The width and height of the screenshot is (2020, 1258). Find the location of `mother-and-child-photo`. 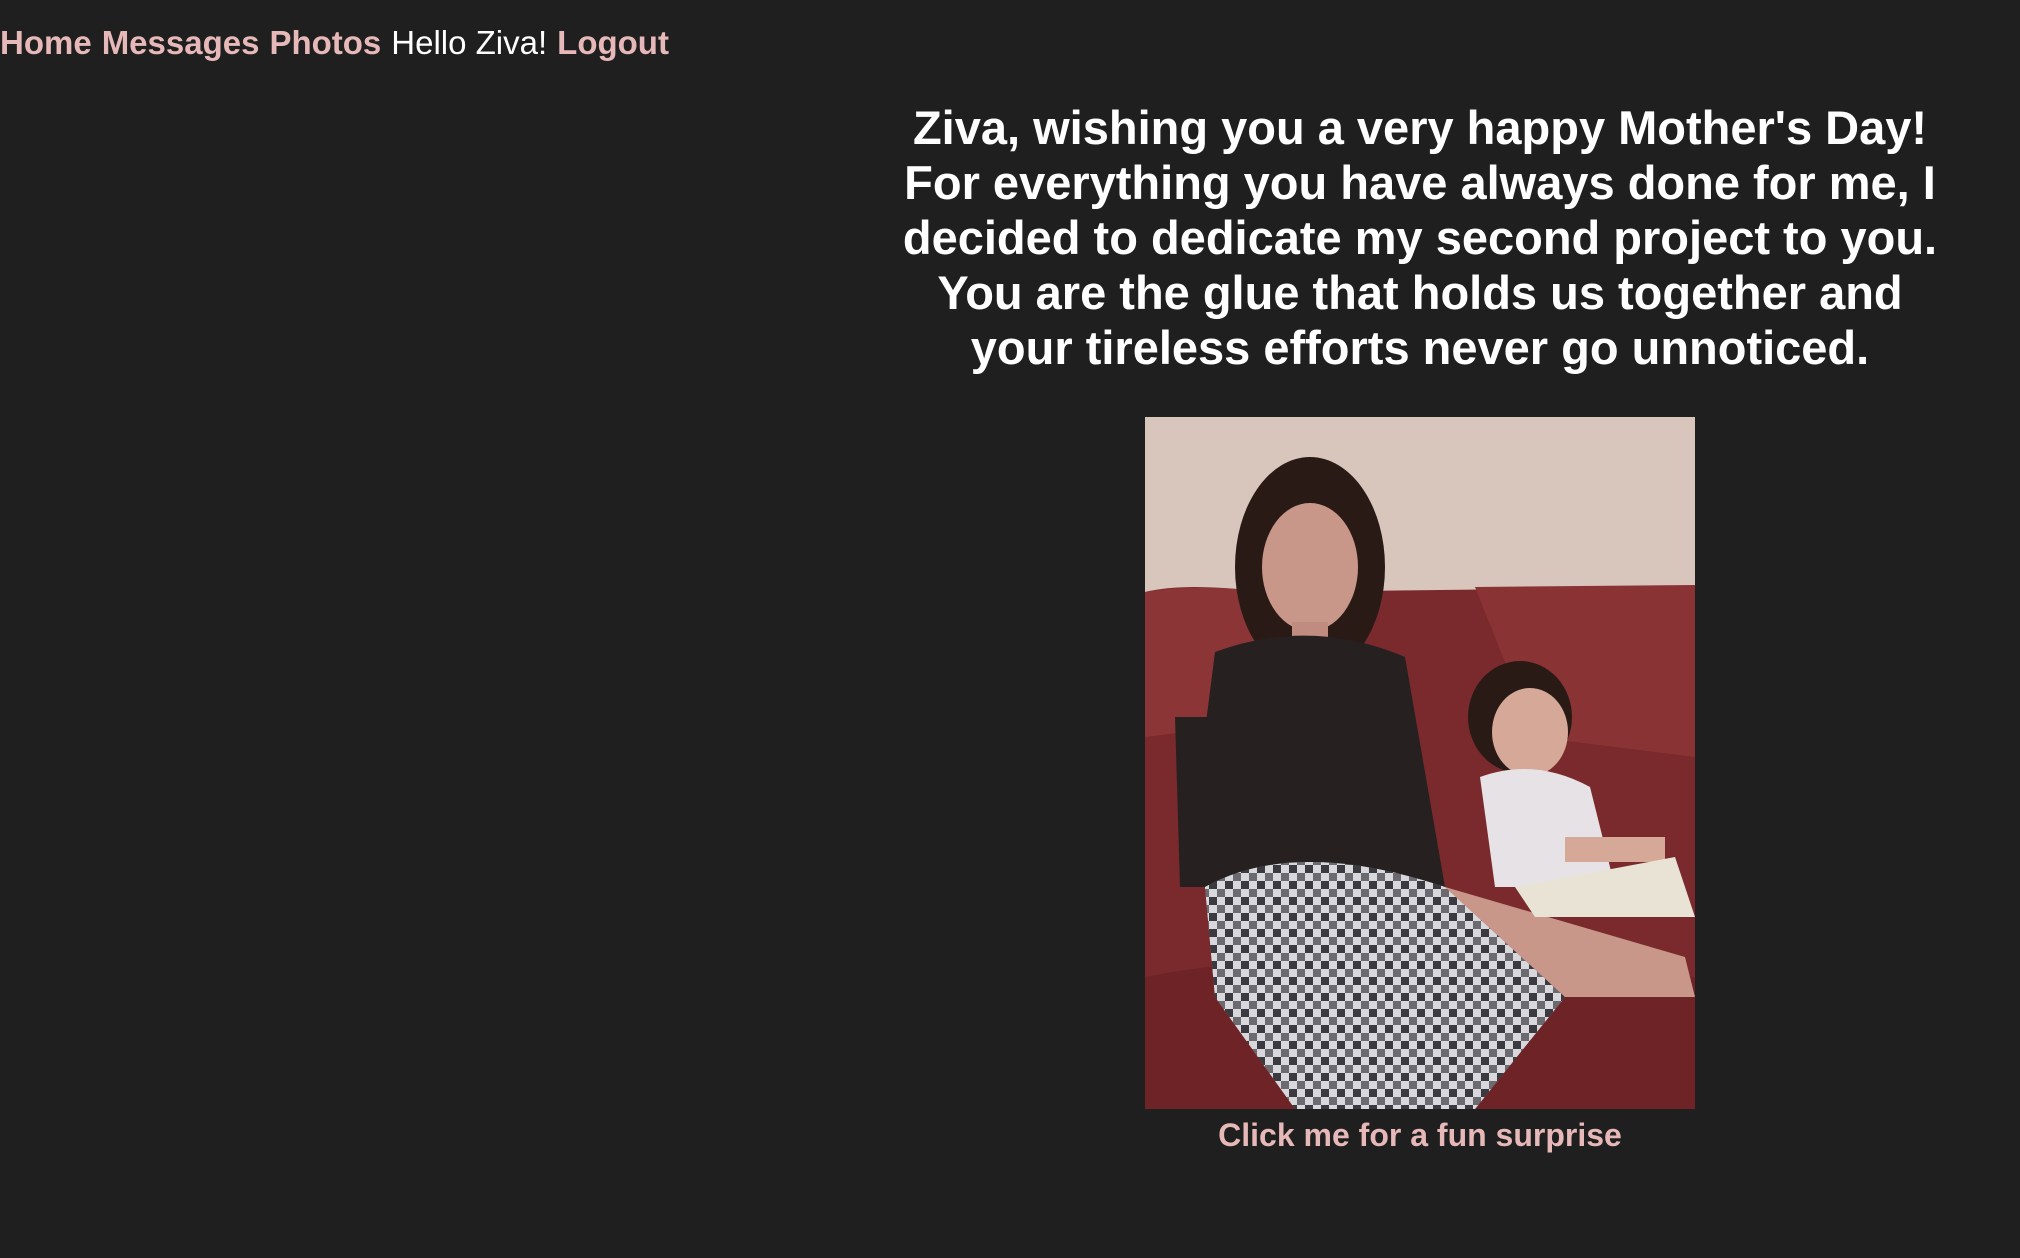

mother-and-child-photo is located at coordinates (1420, 763).